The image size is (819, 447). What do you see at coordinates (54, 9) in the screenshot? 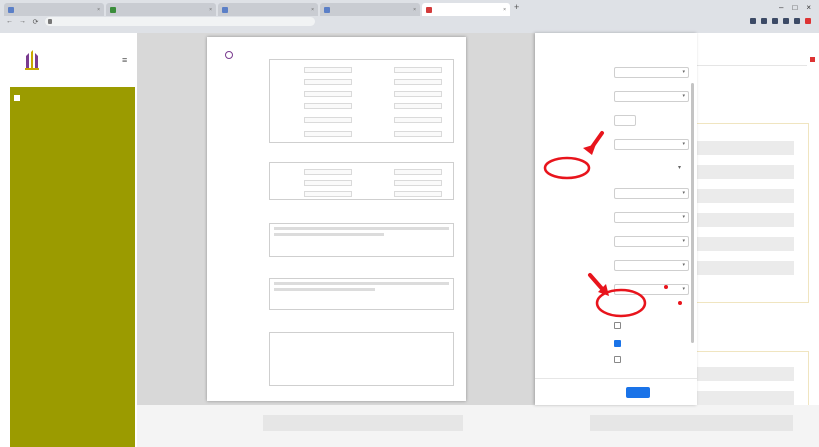
I see `browser-tab-1: ×` at bounding box center [54, 9].